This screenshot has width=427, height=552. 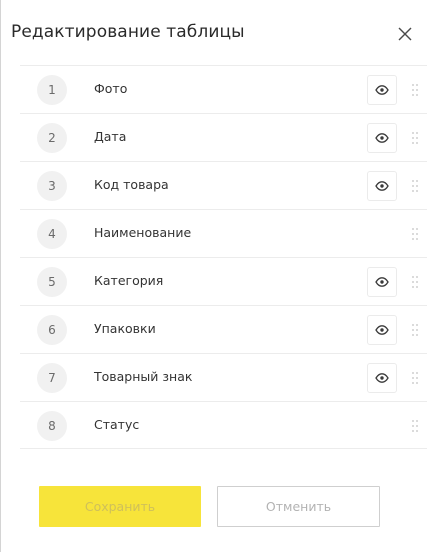 I want to click on column-row: 1 Фото, so click(x=223, y=89).